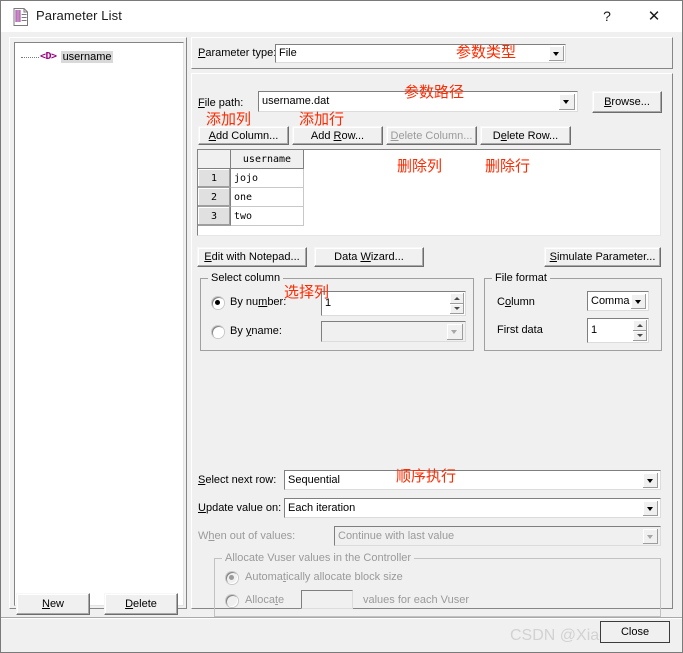 Image resolution: width=683 pixels, height=653 pixels. What do you see at coordinates (341, 618) in the screenshot?
I see `footer-divider` at bounding box center [341, 618].